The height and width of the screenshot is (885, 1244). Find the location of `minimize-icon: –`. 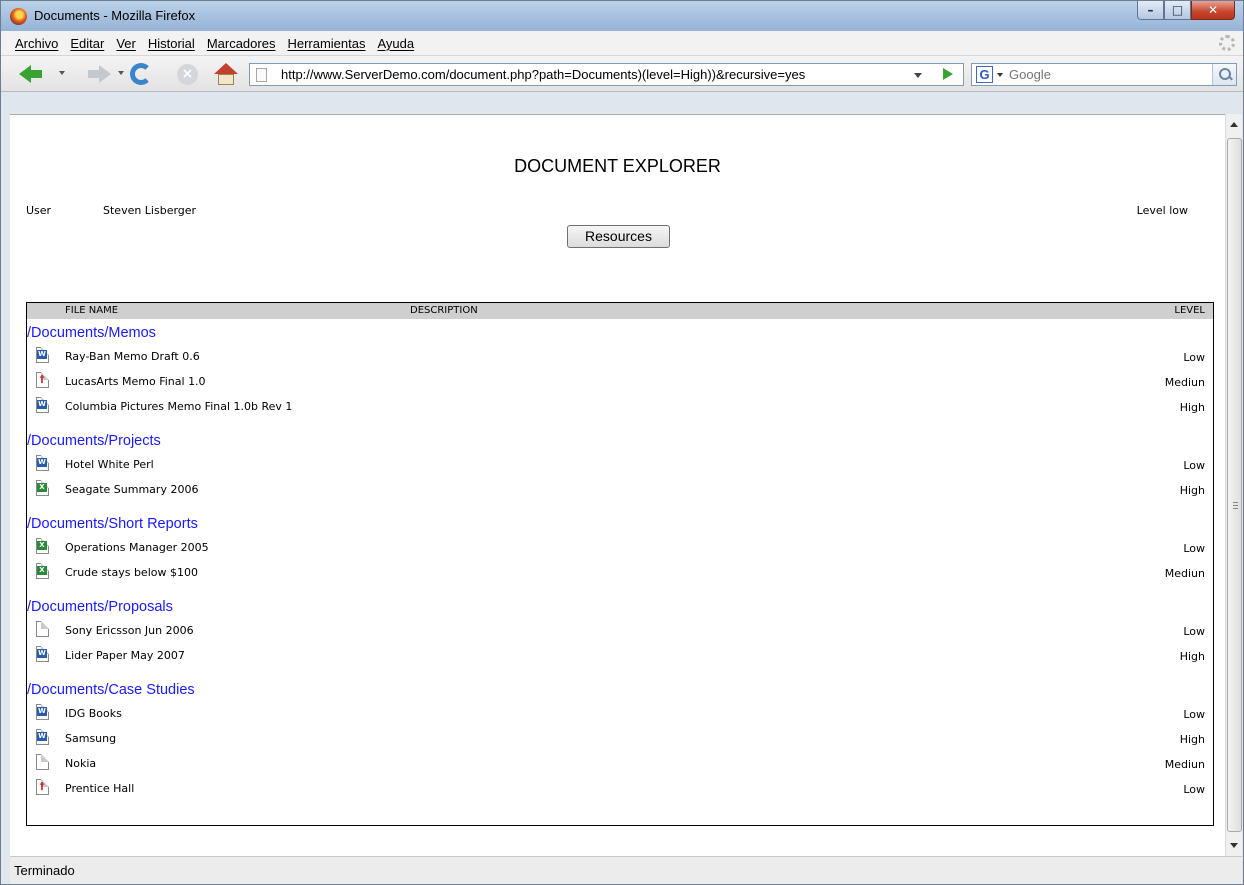

minimize-icon: – is located at coordinates (1150, 10).